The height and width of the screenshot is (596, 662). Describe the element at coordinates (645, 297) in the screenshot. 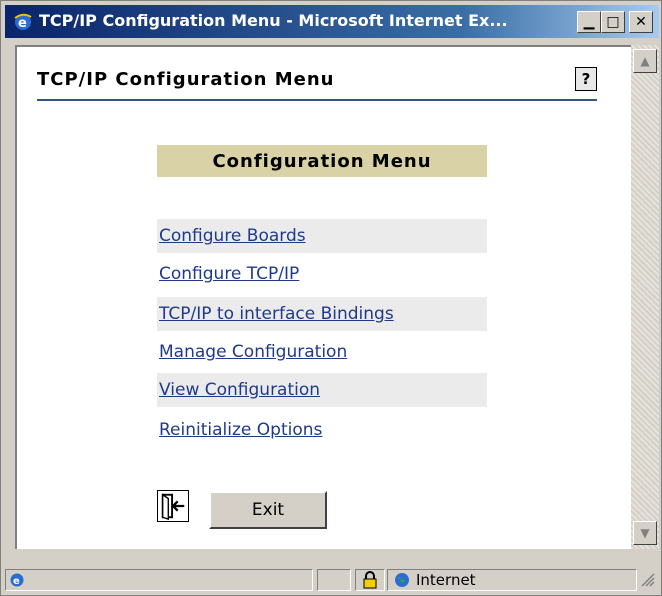

I see `vertical-scrollbar: ▲ ▼` at that location.